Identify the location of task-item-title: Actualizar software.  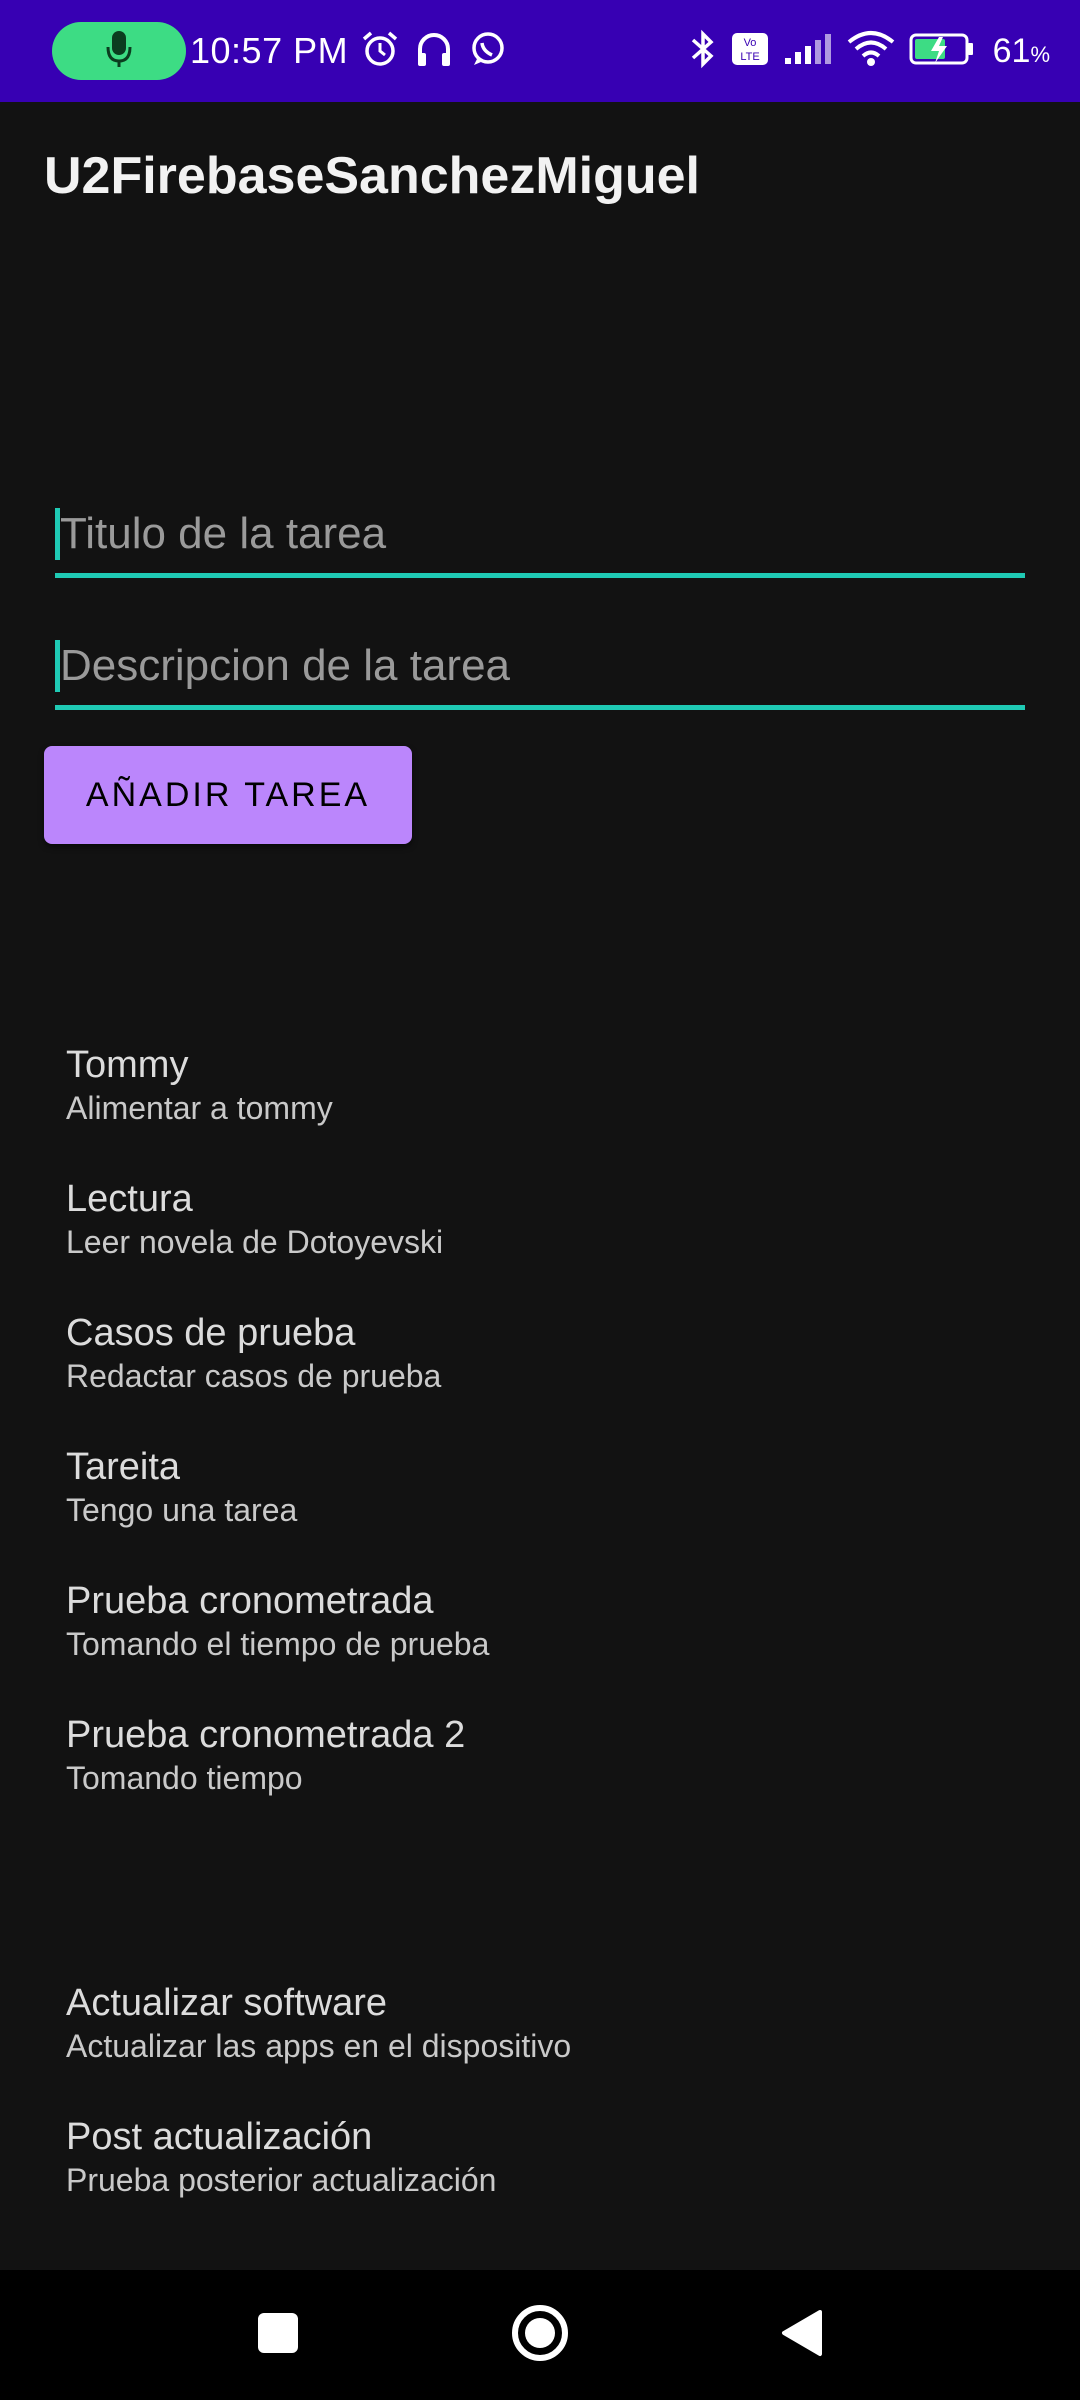
(227, 2003).